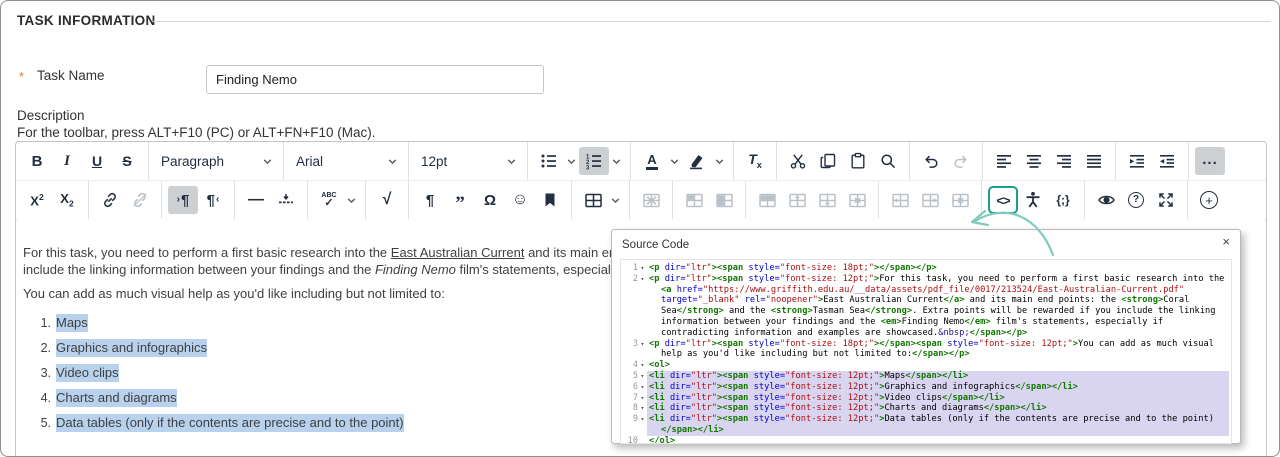 The height and width of the screenshot is (457, 1280). Describe the element at coordinates (127, 161) in the screenshot. I see `strikethrough-button: S` at that location.